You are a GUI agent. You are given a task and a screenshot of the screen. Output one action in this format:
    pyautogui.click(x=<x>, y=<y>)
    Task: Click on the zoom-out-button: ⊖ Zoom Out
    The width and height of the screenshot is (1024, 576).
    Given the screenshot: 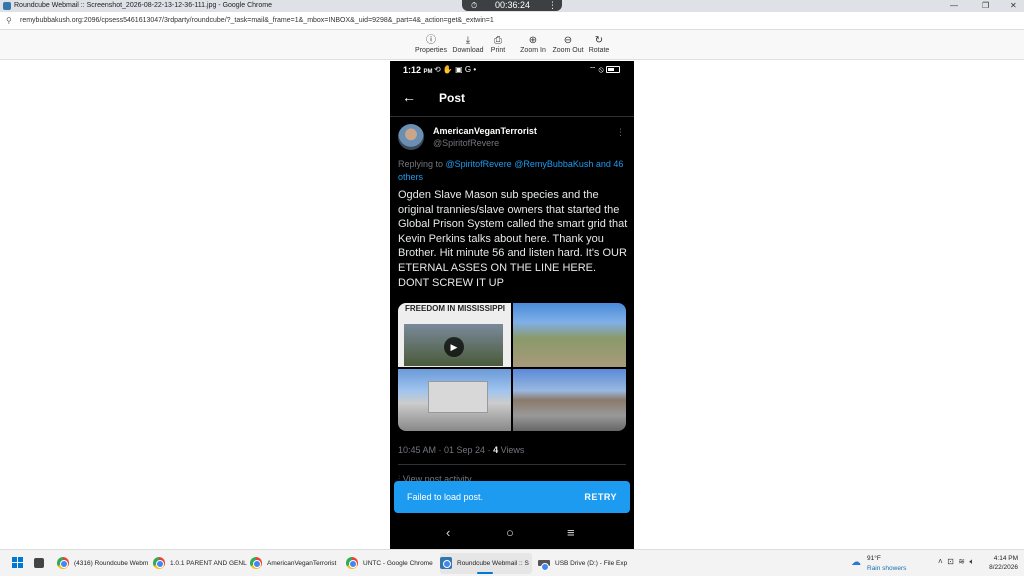 What is the action you would take?
    pyautogui.click(x=568, y=46)
    